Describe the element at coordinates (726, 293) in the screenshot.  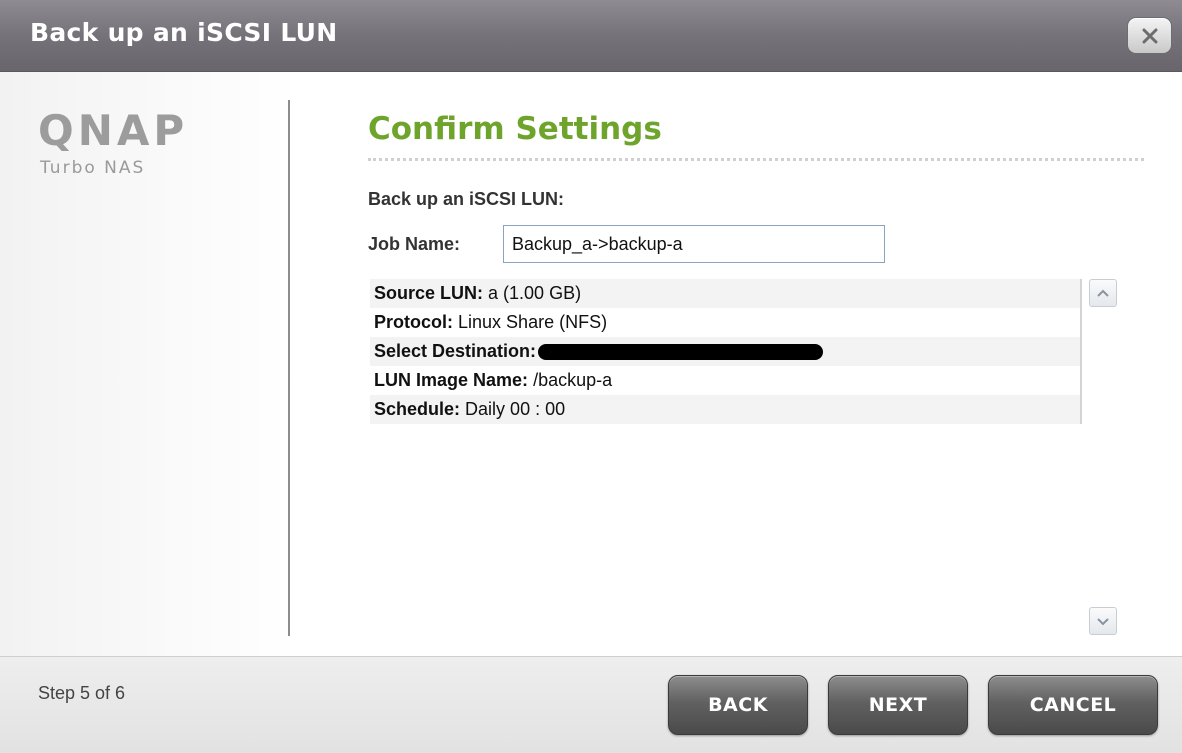
I see `summary-row-source-lun: Source LUN: a (1.00 GB)` at that location.